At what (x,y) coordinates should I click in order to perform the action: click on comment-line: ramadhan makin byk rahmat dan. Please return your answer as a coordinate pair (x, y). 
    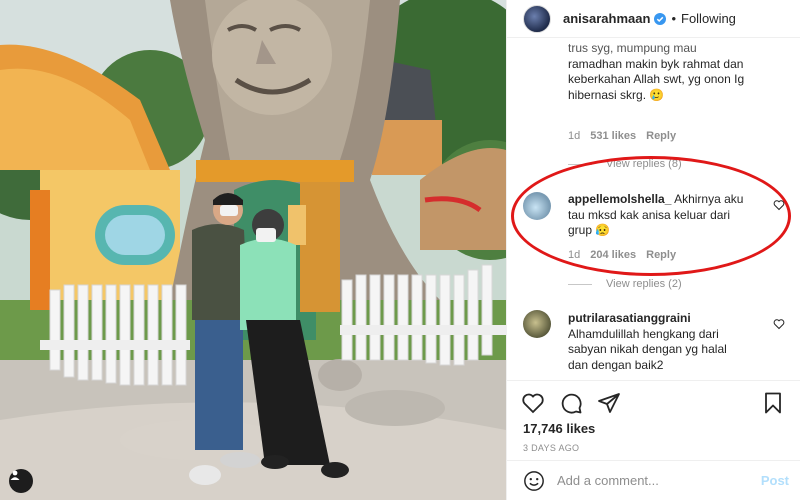
    Looking at the image, I should click on (656, 63).